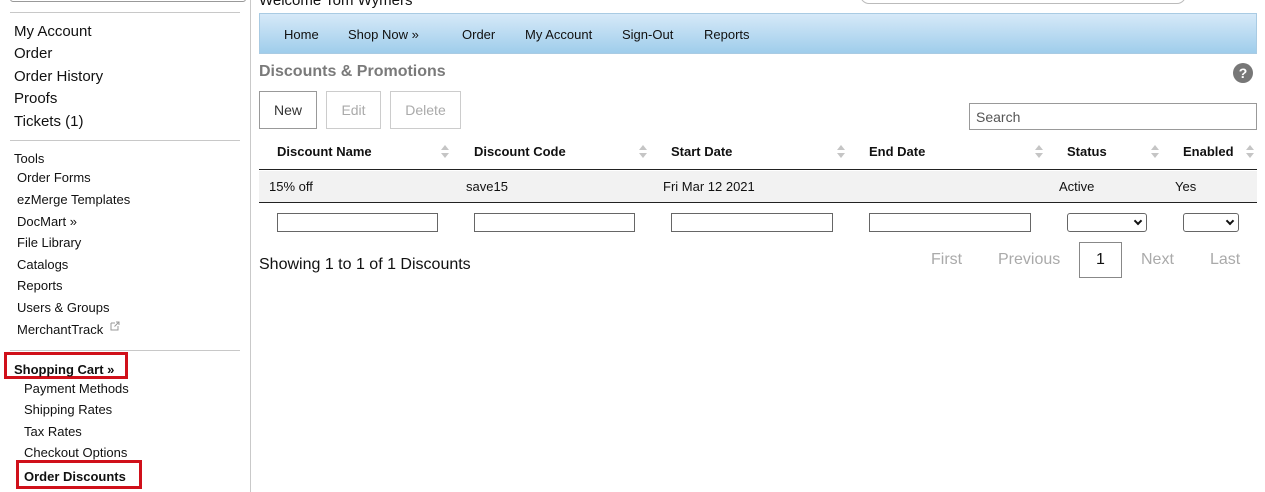 This screenshot has width=1265, height=492. What do you see at coordinates (66, 365) in the screenshot?
I see `sidebar-item-shopping-cart: Shopping Cart »` at bounding box center [66, 365].